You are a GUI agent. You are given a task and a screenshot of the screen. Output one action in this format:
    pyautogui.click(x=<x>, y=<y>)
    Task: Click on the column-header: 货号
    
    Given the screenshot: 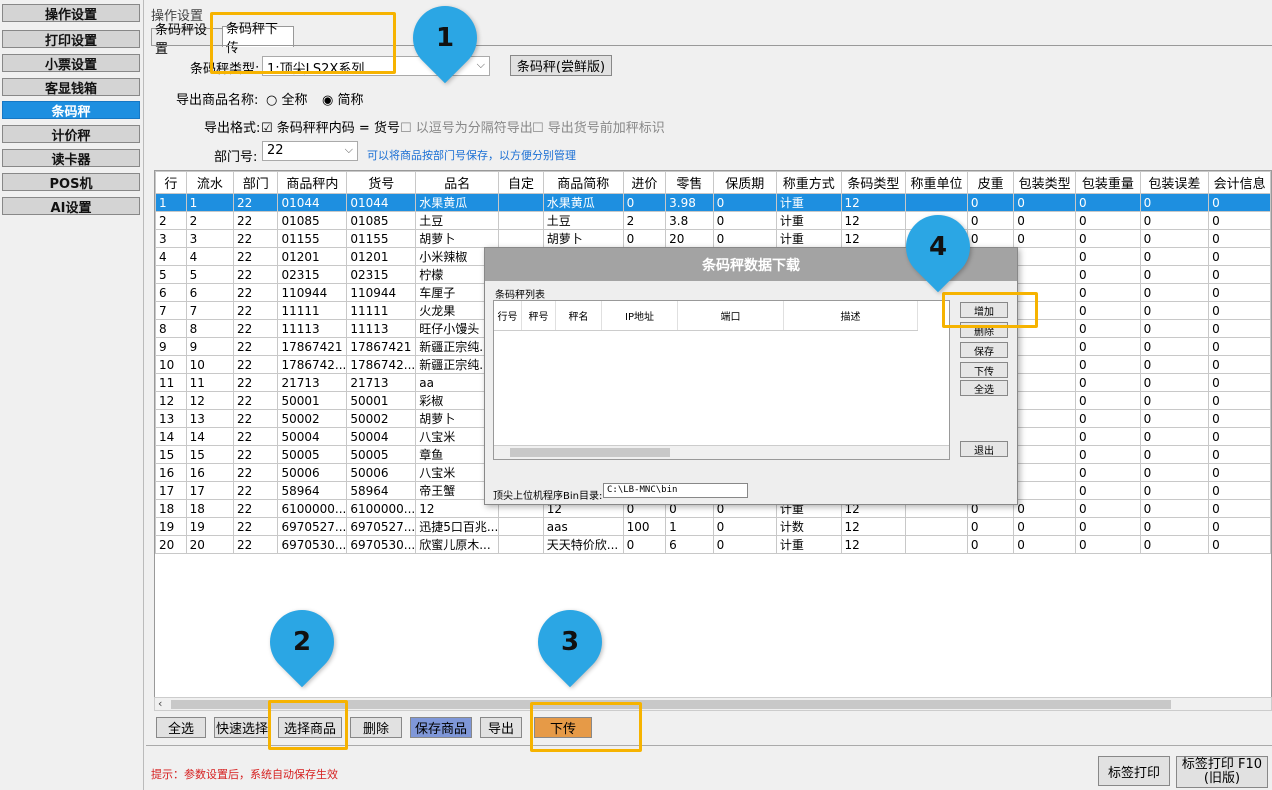 What is the action you would take?
    pyautogui.click(x=381, y=182)
    